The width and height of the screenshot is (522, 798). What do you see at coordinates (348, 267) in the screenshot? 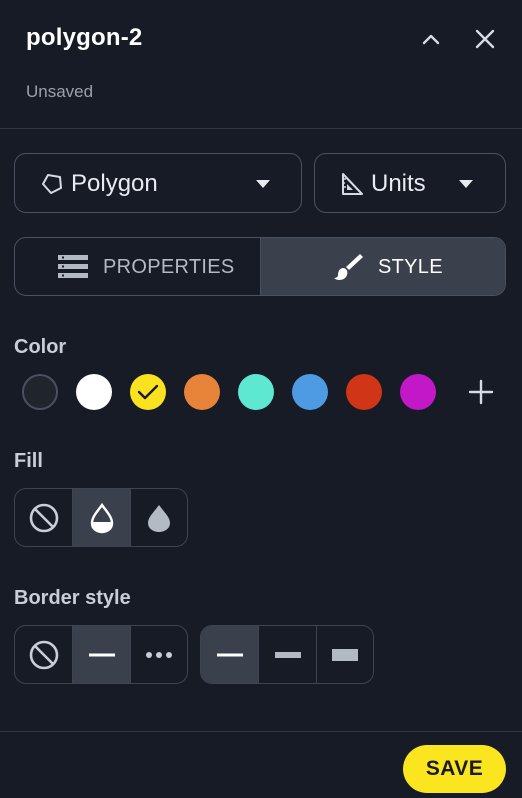
I see `paintbrush-icon` at bounding box center [348, 267].